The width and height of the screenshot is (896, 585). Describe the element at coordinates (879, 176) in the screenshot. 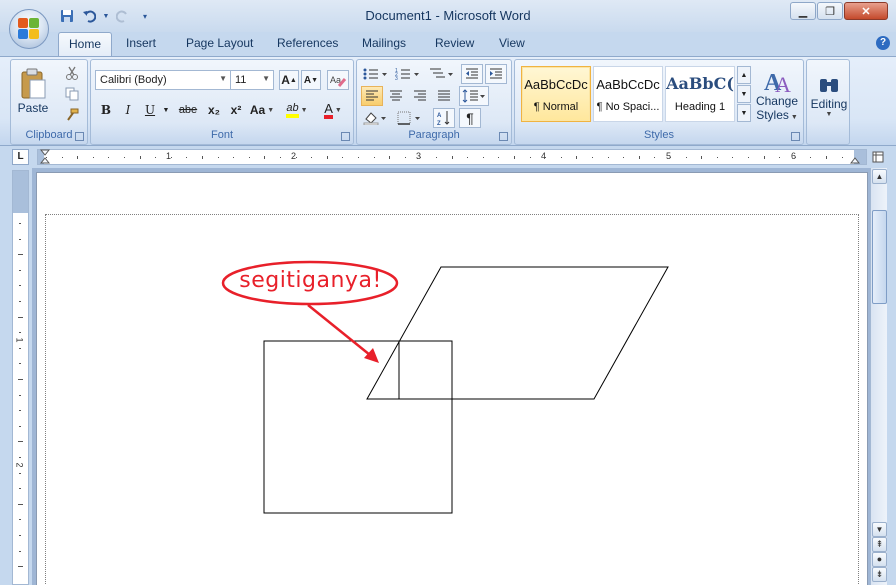

I see `scroll-up-icon: ▲` at that location.